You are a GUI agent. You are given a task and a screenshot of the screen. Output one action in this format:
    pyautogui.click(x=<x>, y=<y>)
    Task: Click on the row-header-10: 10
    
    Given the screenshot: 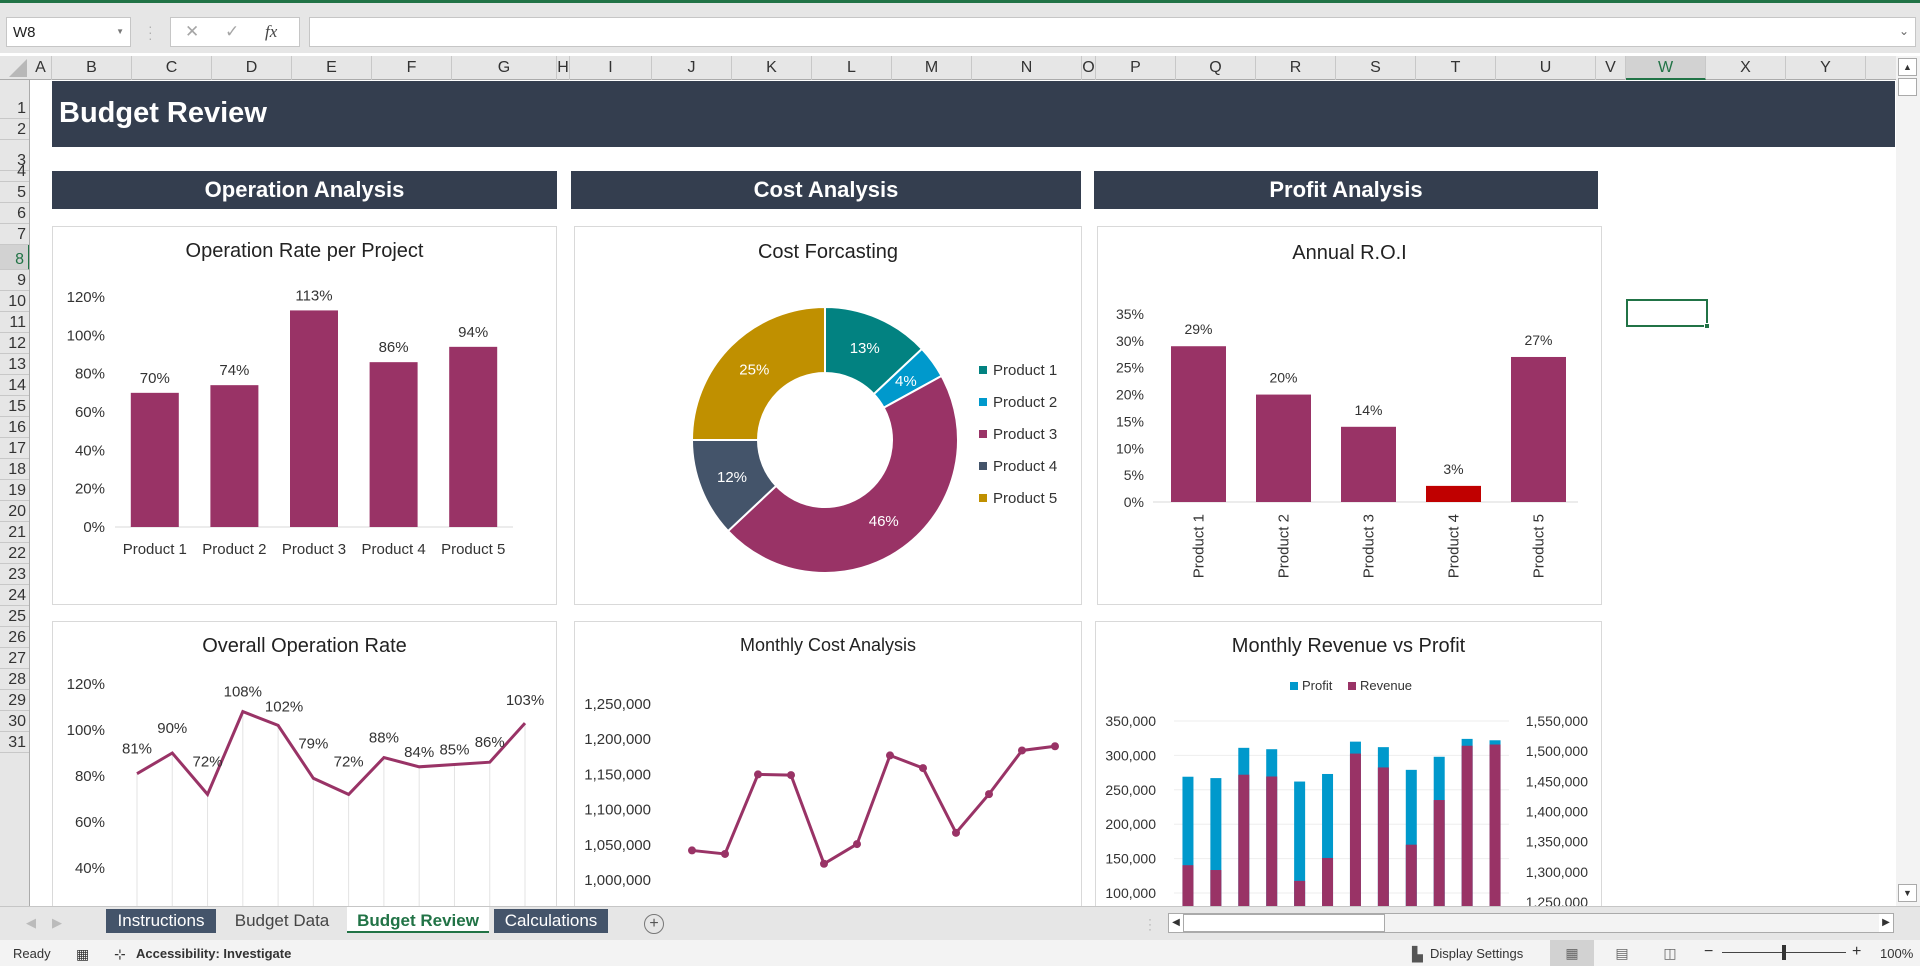 What is the action you would take?
    pyautogui.click(x=14, y=301)
    